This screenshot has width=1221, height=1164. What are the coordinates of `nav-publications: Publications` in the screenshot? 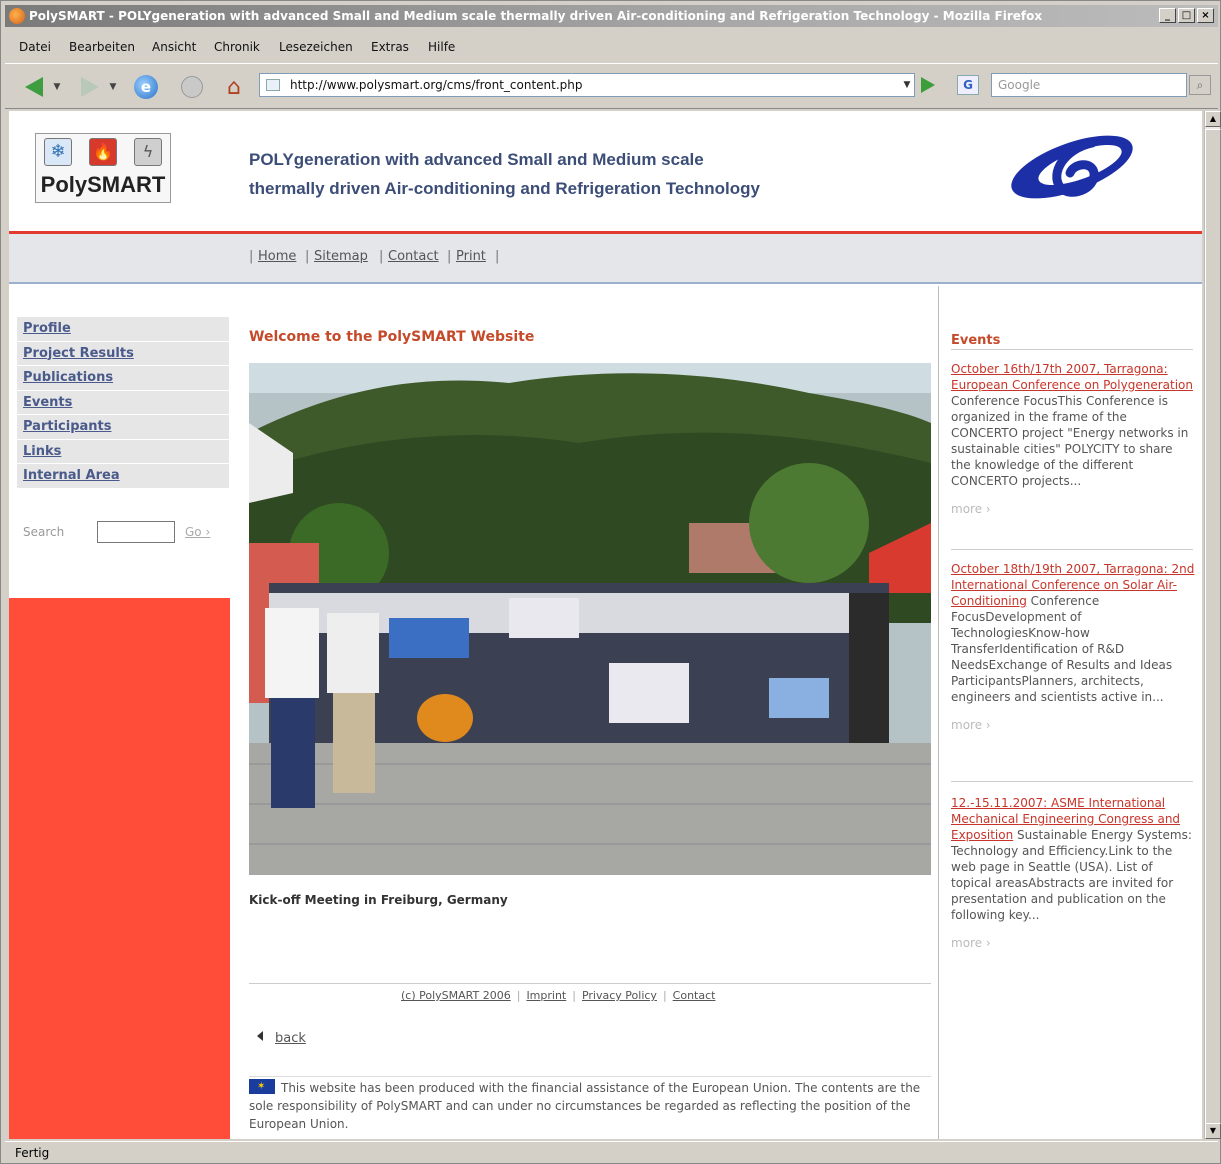 It's located at (123, 378).